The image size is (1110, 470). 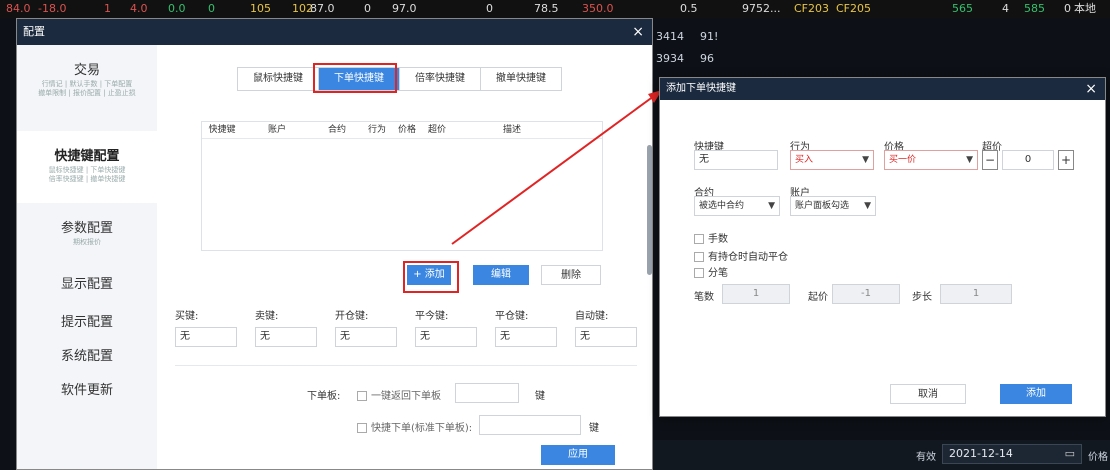 What do you see at coordinates (718, 273) in the screenshot?
I see `split-option-label: 分笔` at bounding box center [718, 273].